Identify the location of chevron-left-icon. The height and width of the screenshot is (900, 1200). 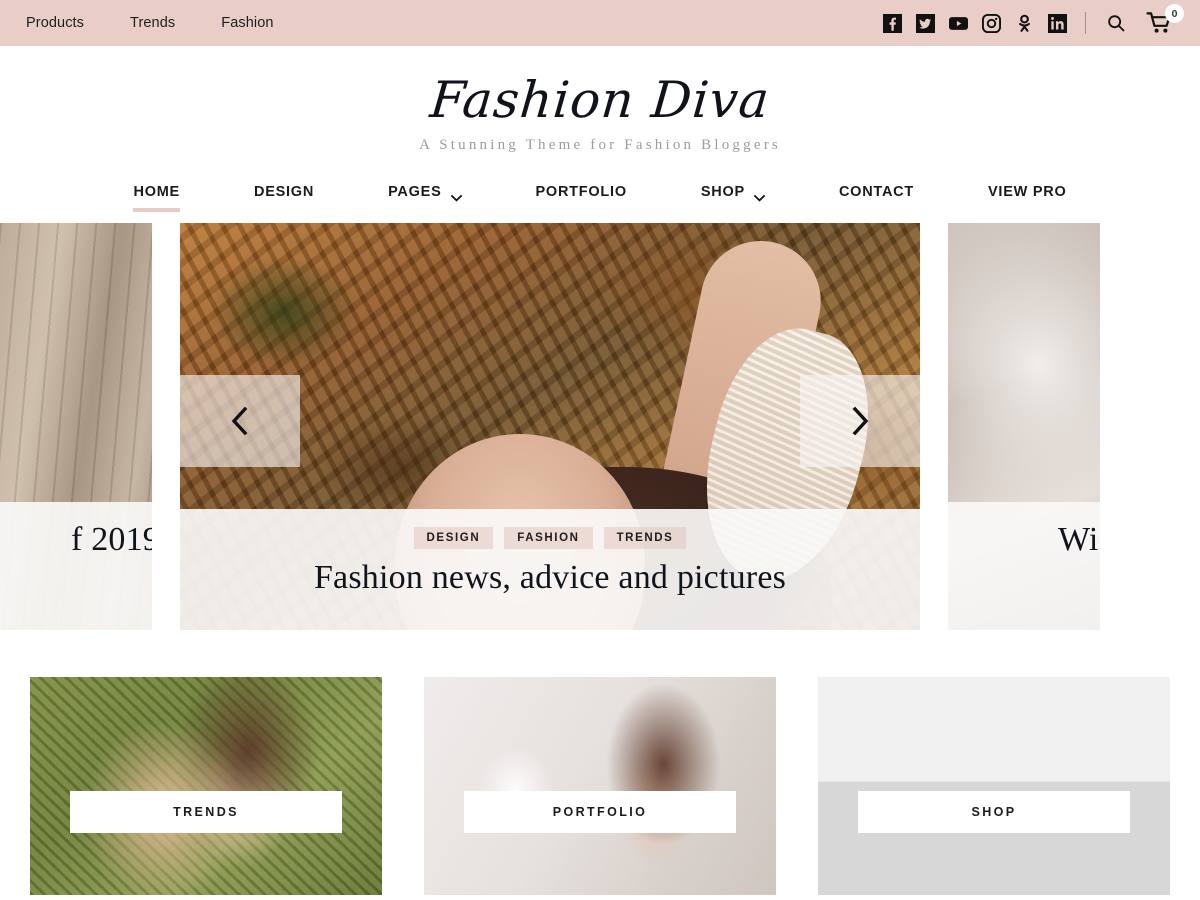
(239, 420).